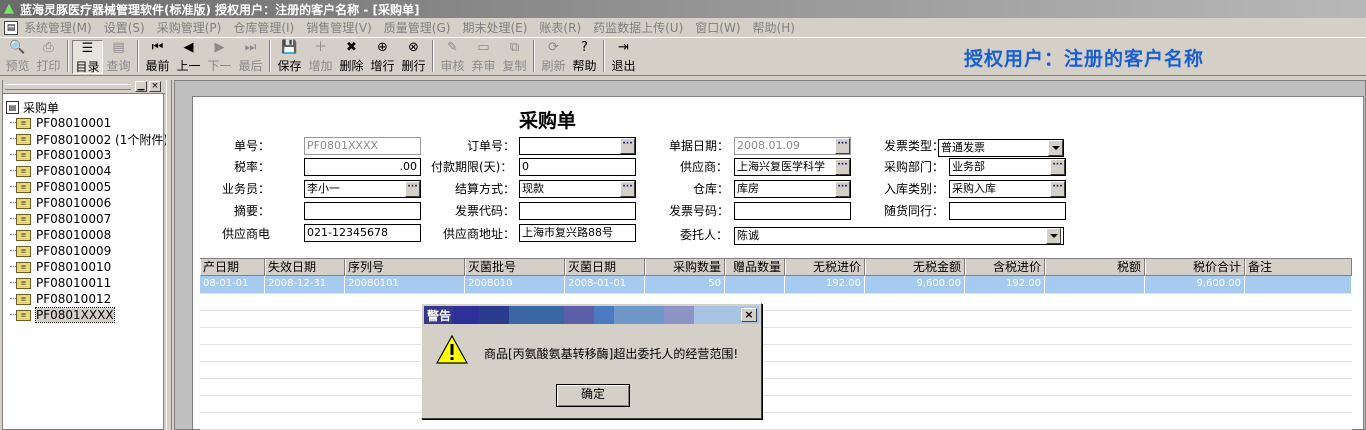  What do you see at coordinates (88, 235) in the screenshot?
I see `tree-item: ≡ PF08010008` at bounding box center [88, 235].